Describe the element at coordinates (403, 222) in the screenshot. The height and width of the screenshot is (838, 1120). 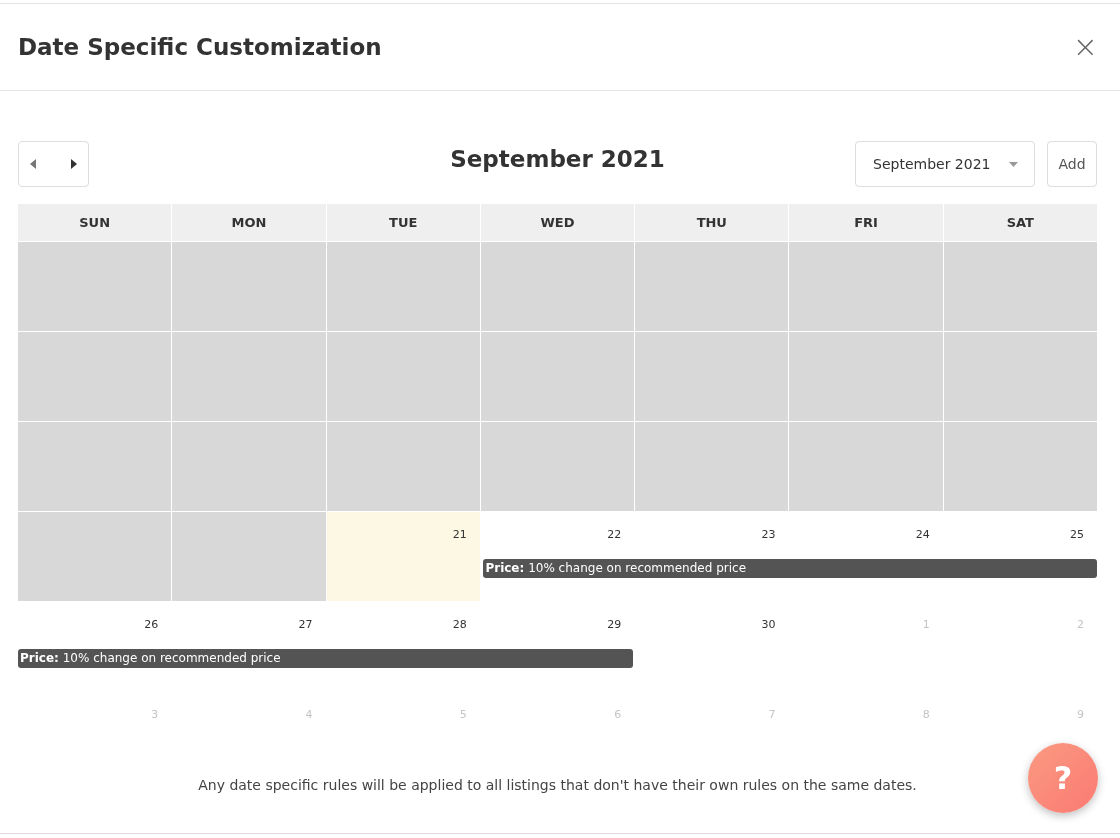
I see `weekday-header: TUE` at that location.